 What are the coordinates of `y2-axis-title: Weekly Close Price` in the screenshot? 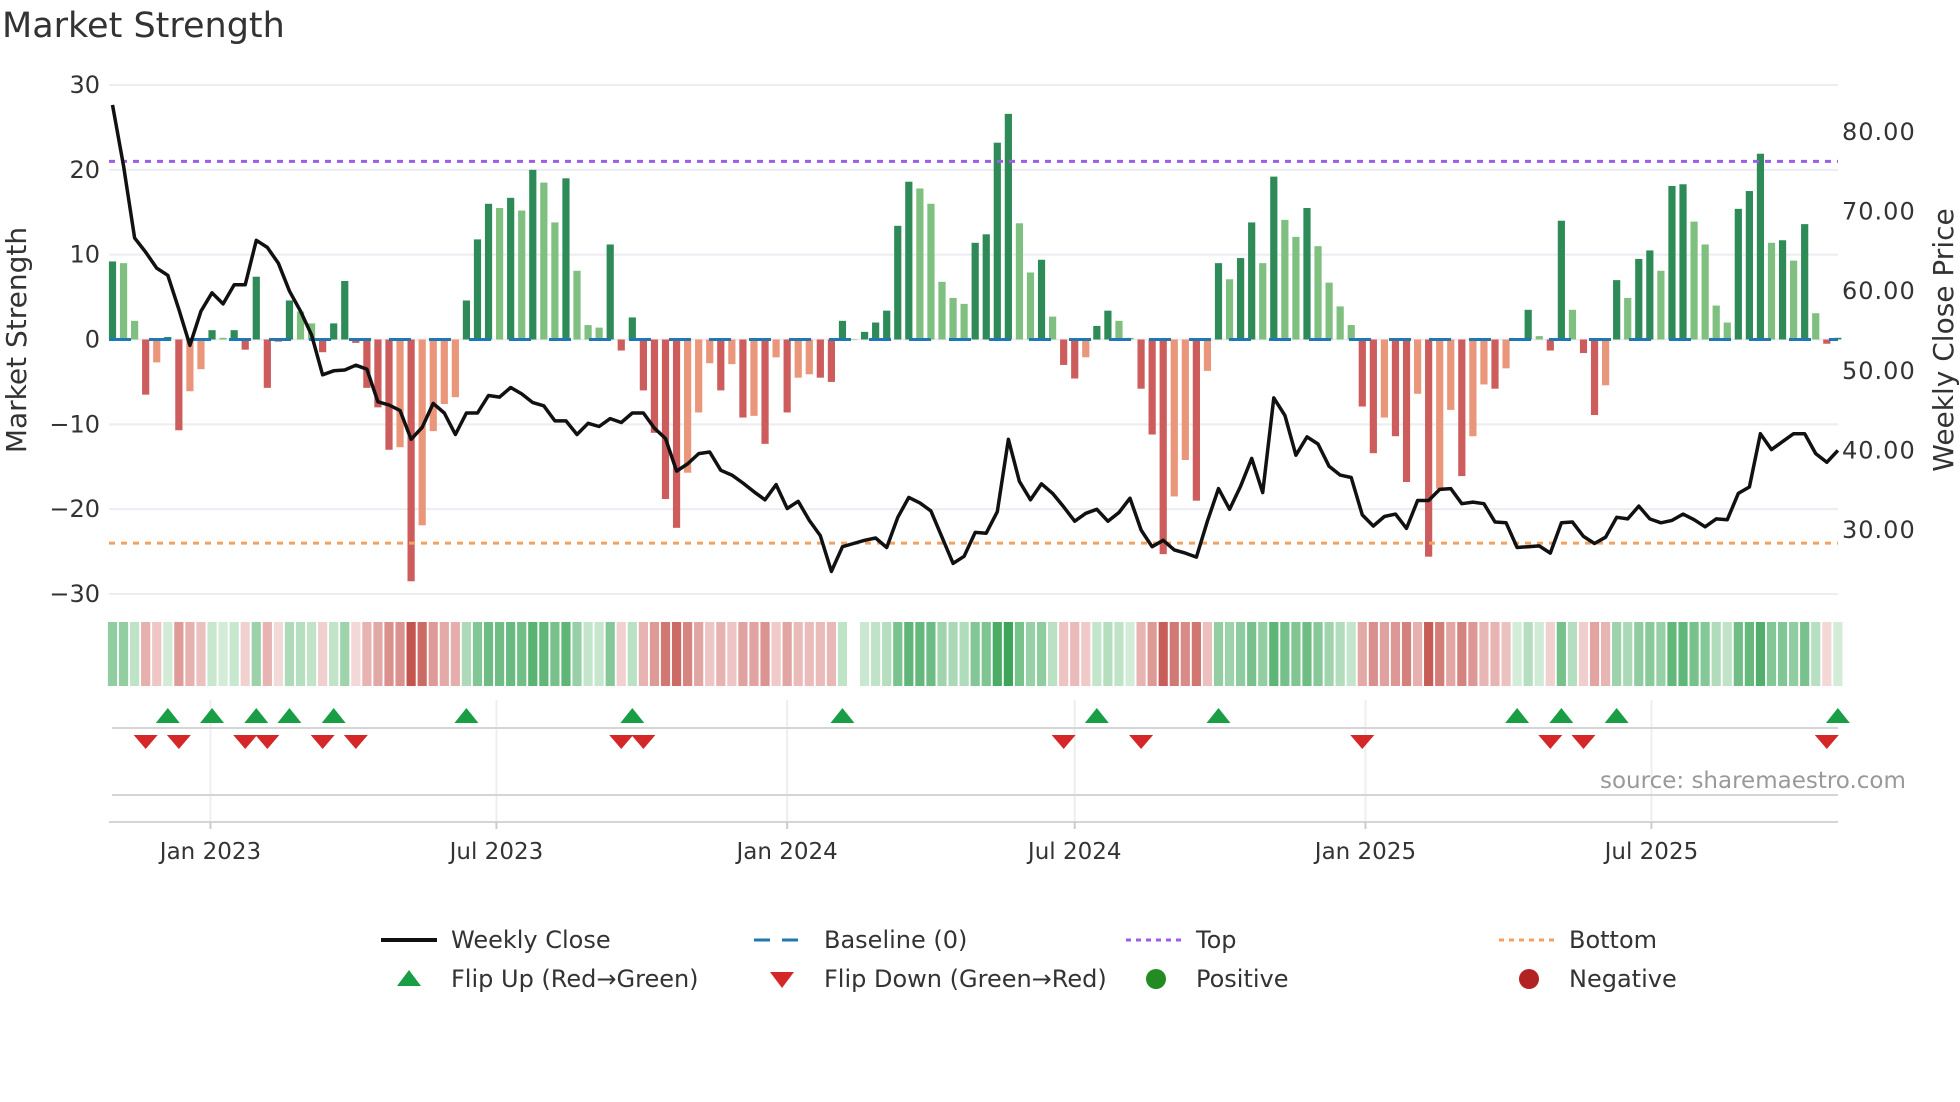 It's located at (1943, 339).